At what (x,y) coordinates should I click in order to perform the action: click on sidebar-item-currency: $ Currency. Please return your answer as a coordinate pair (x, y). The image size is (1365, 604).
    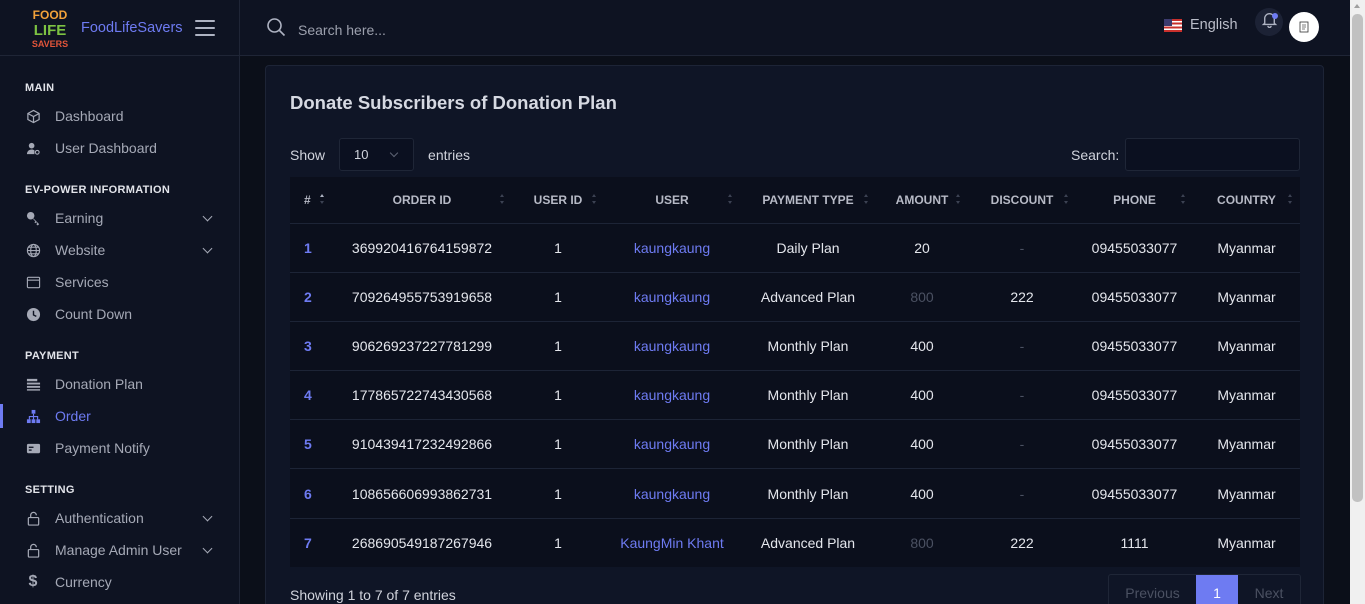
    Looking at the image, I should click on (119, 582).